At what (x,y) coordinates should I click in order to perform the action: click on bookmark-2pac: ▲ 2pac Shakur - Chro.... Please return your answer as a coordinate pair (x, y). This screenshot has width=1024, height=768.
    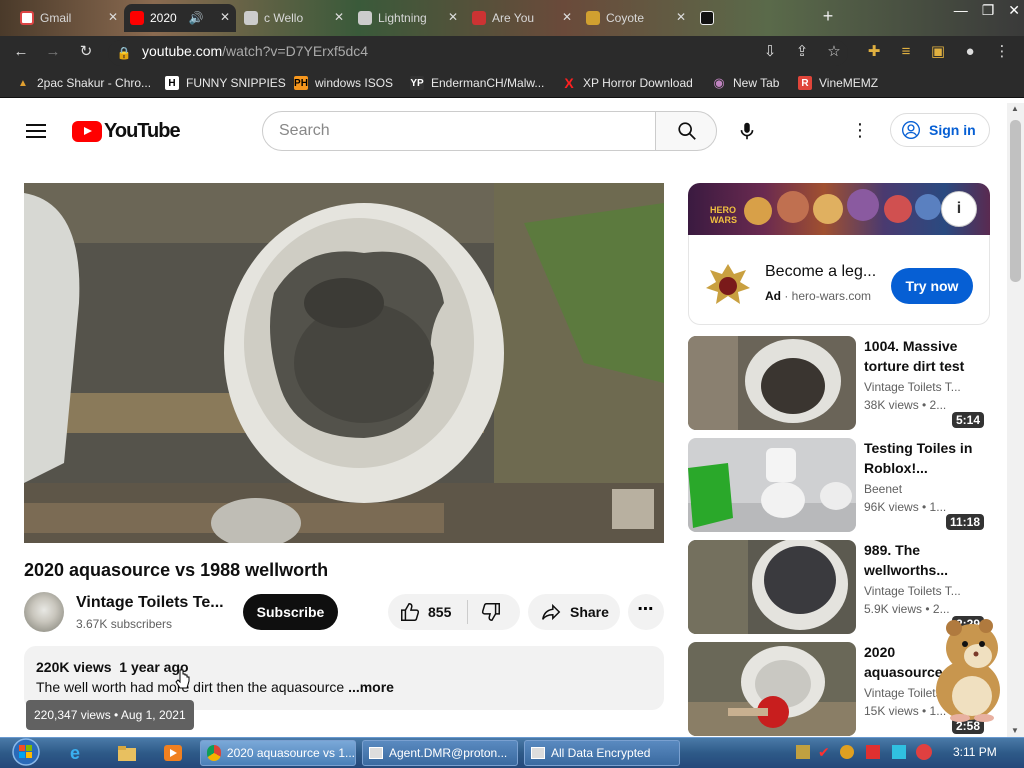
    Looking at the image, I should click on (83, 83).